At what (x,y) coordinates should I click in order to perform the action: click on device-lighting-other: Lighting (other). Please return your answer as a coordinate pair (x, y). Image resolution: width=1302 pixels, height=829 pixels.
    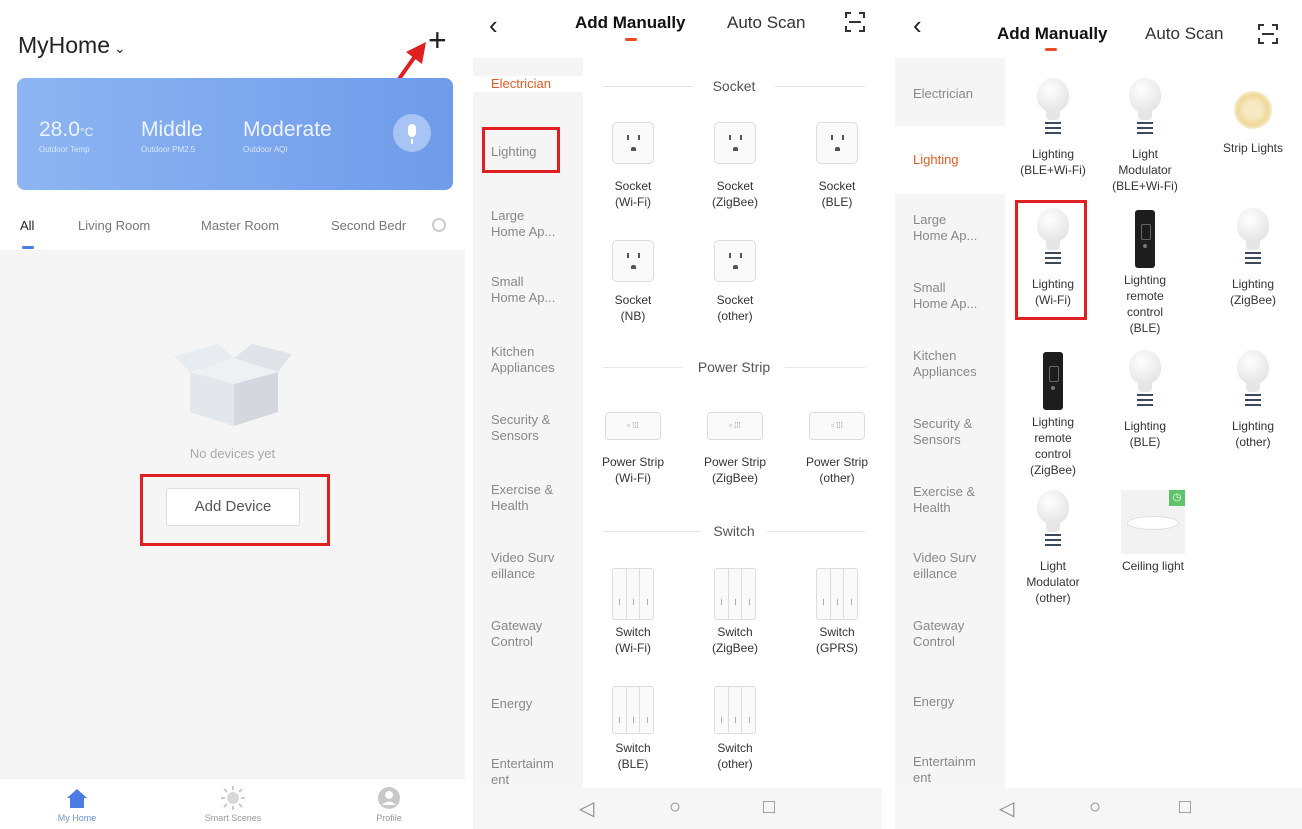
    Looking at the image, I should click on (1253, 400).